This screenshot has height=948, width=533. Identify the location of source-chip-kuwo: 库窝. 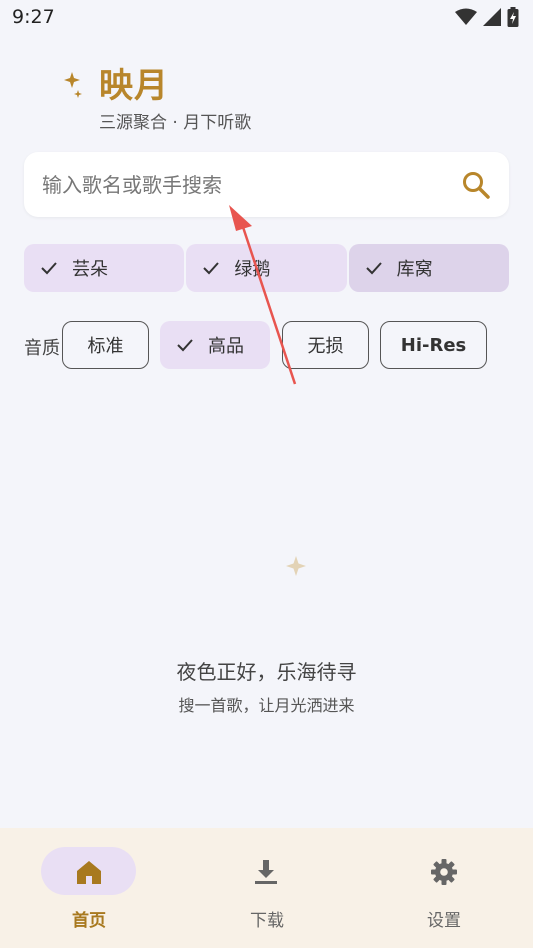
(428, 268).